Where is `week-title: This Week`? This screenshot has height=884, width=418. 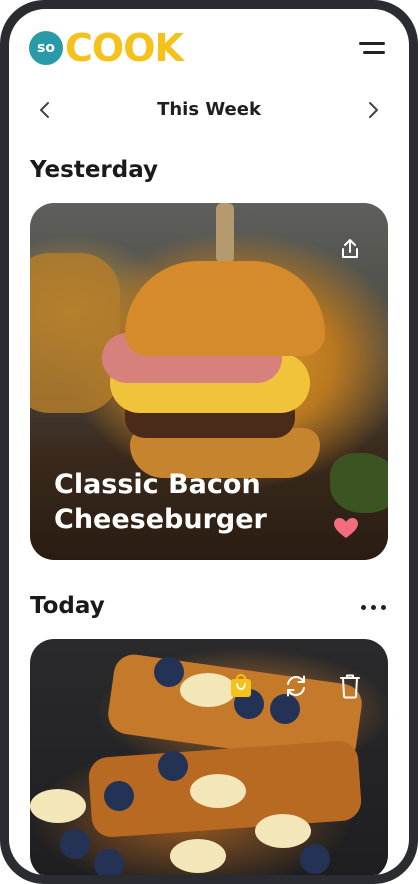
week-title: This Week is located at coordinates (209, 109).